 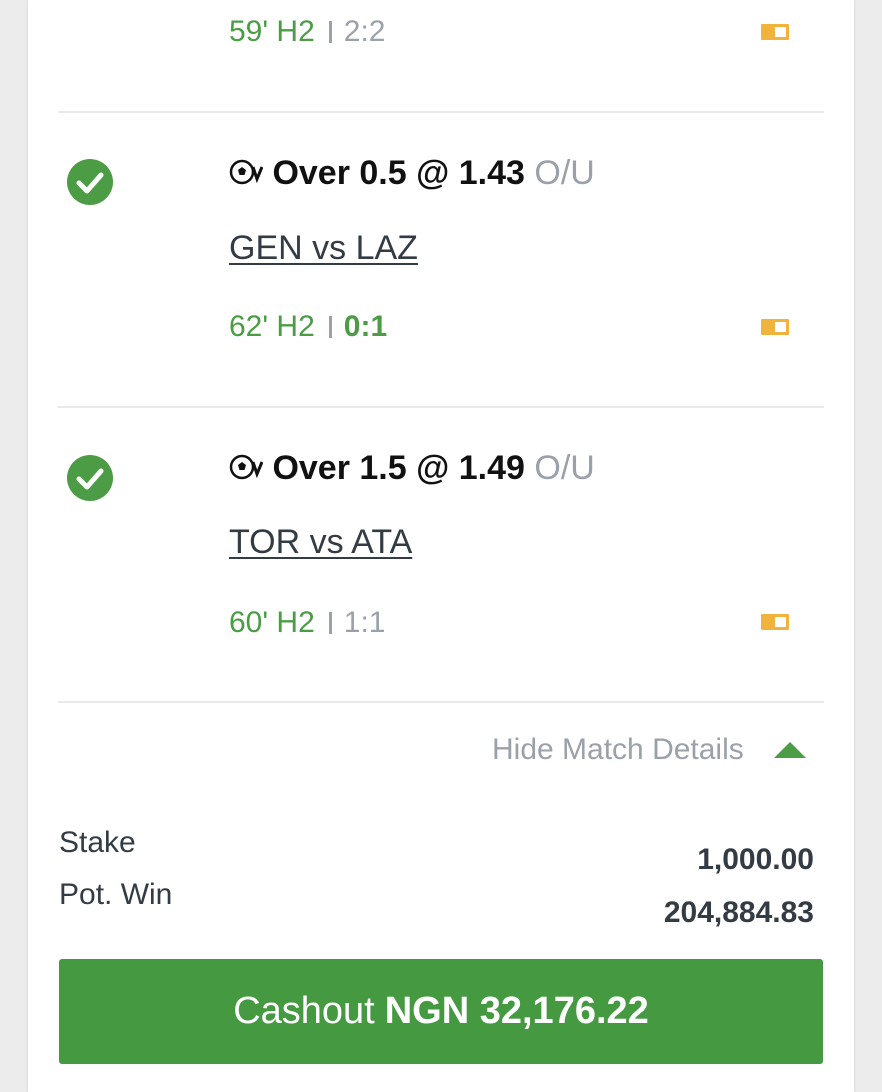 I want to click on match-score: 0:1, so click(x=365, y=326).